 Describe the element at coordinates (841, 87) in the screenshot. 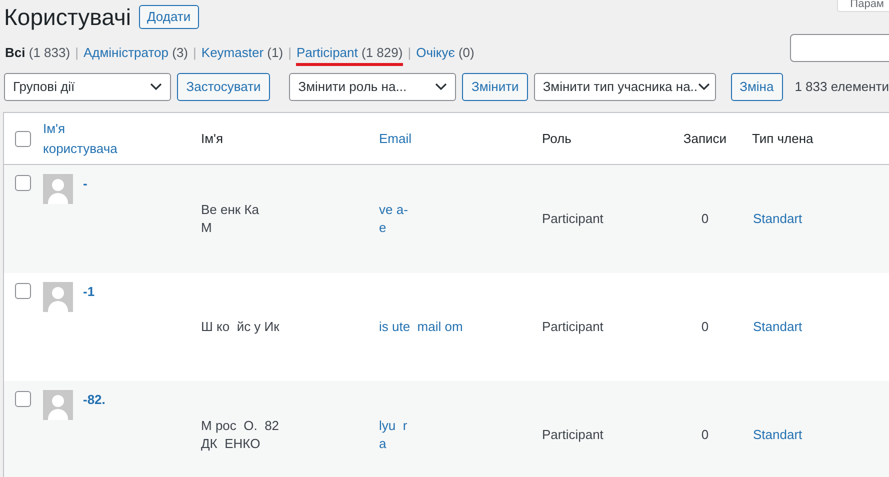

I see `items-count: 1 833 елементи` at that location.